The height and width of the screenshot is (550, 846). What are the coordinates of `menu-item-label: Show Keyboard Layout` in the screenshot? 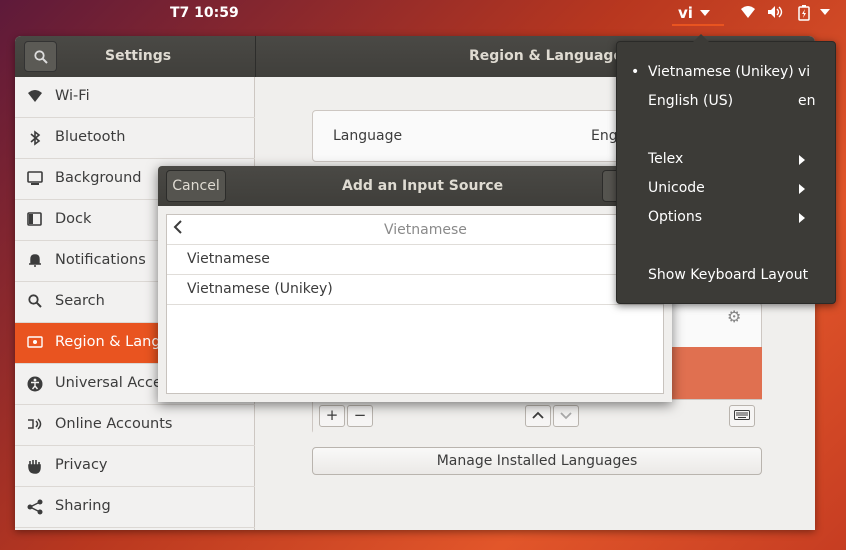 It's located at (728, 275).